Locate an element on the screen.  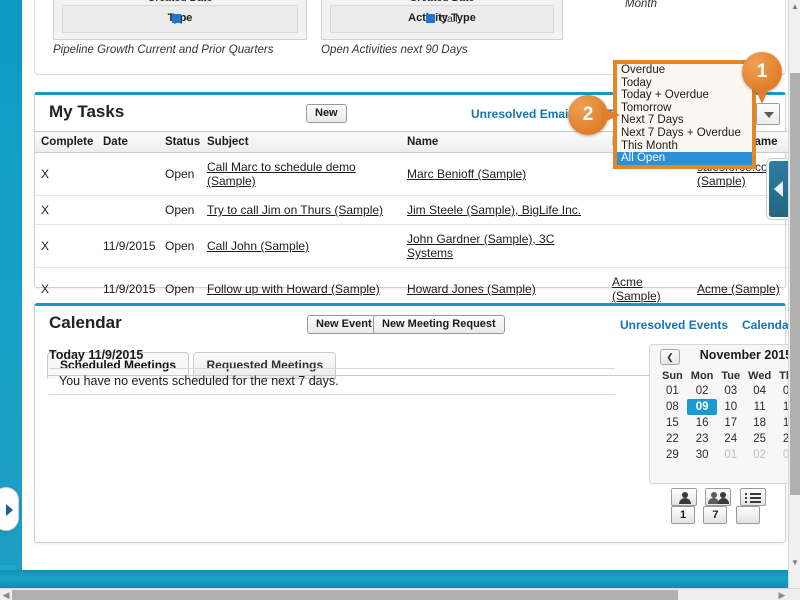
chart-1-plot: Type - is located at coordinates (180, 19).